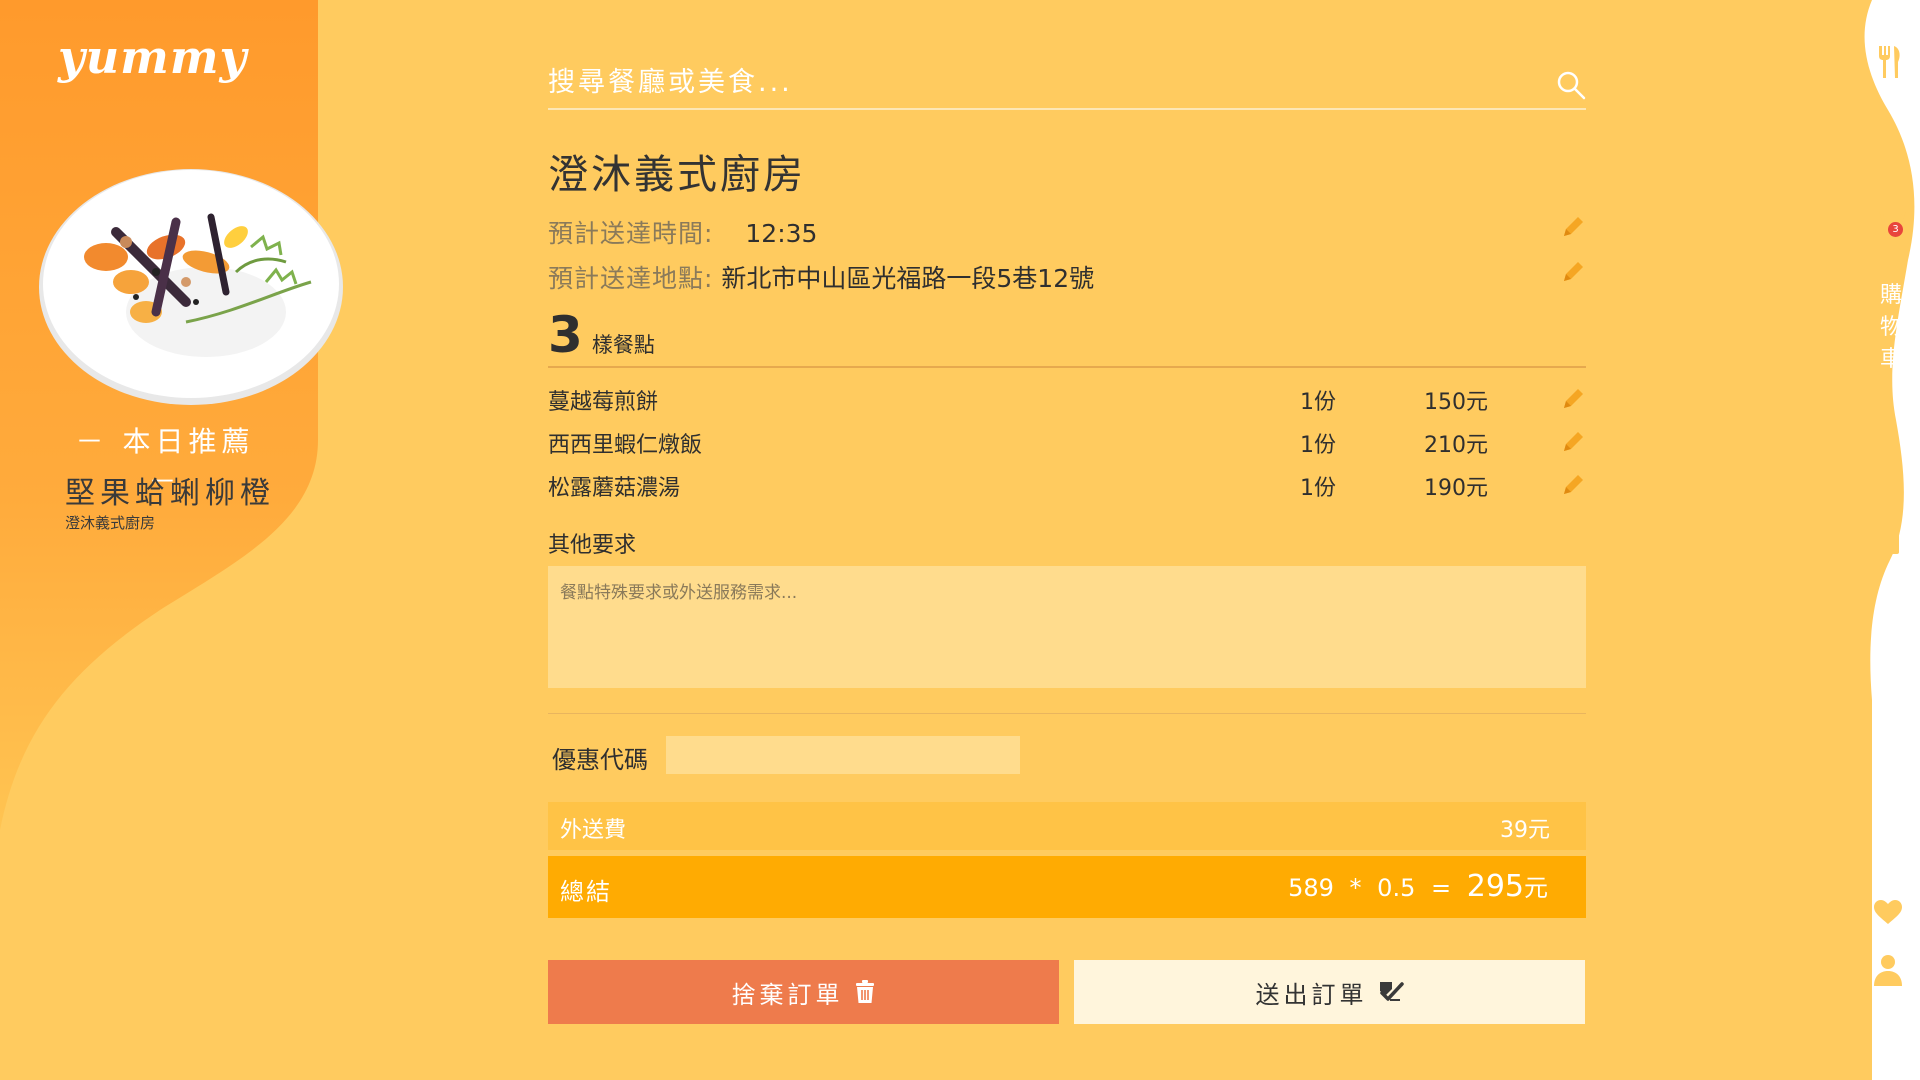 The height and width of the screenshot is (1080, 1920). I want to click on recommended-dish-name: 堅果蛤蜊柳橙, so click(170, 490).